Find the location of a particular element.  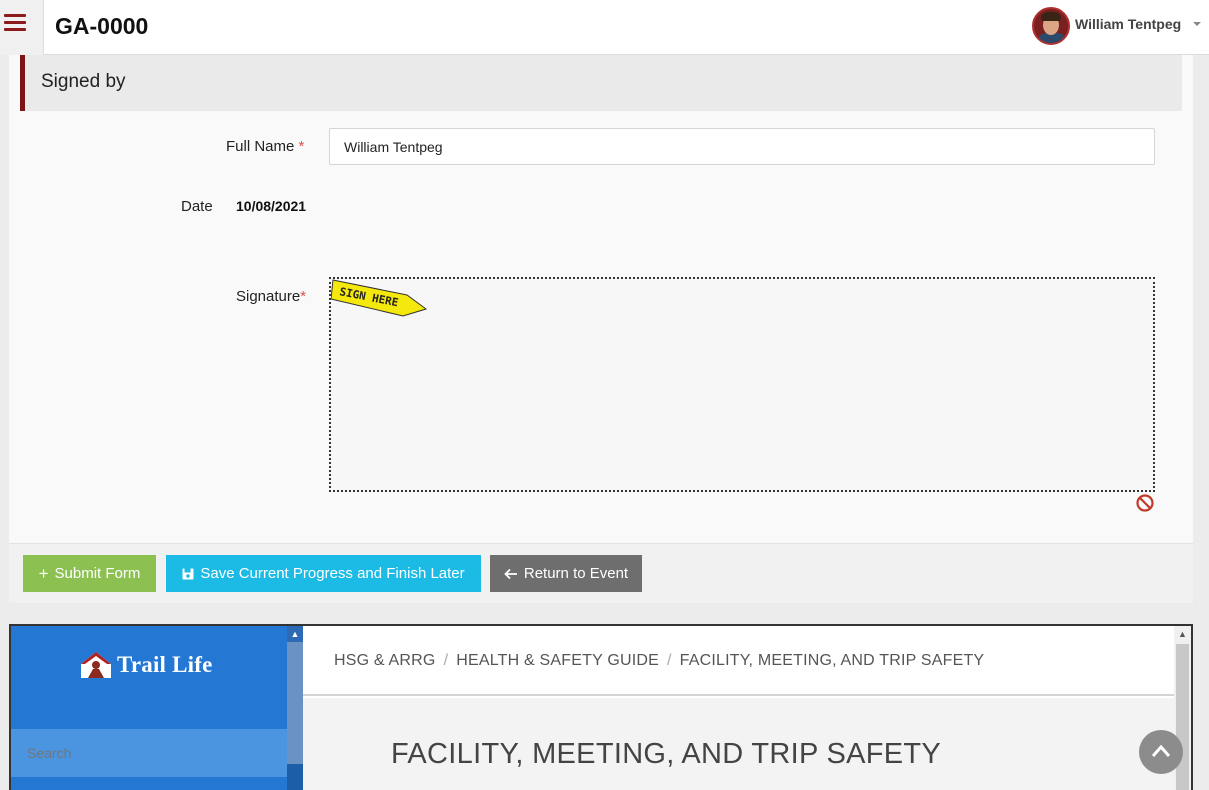

section-header: Signed by is located at coordinates (601, 83).